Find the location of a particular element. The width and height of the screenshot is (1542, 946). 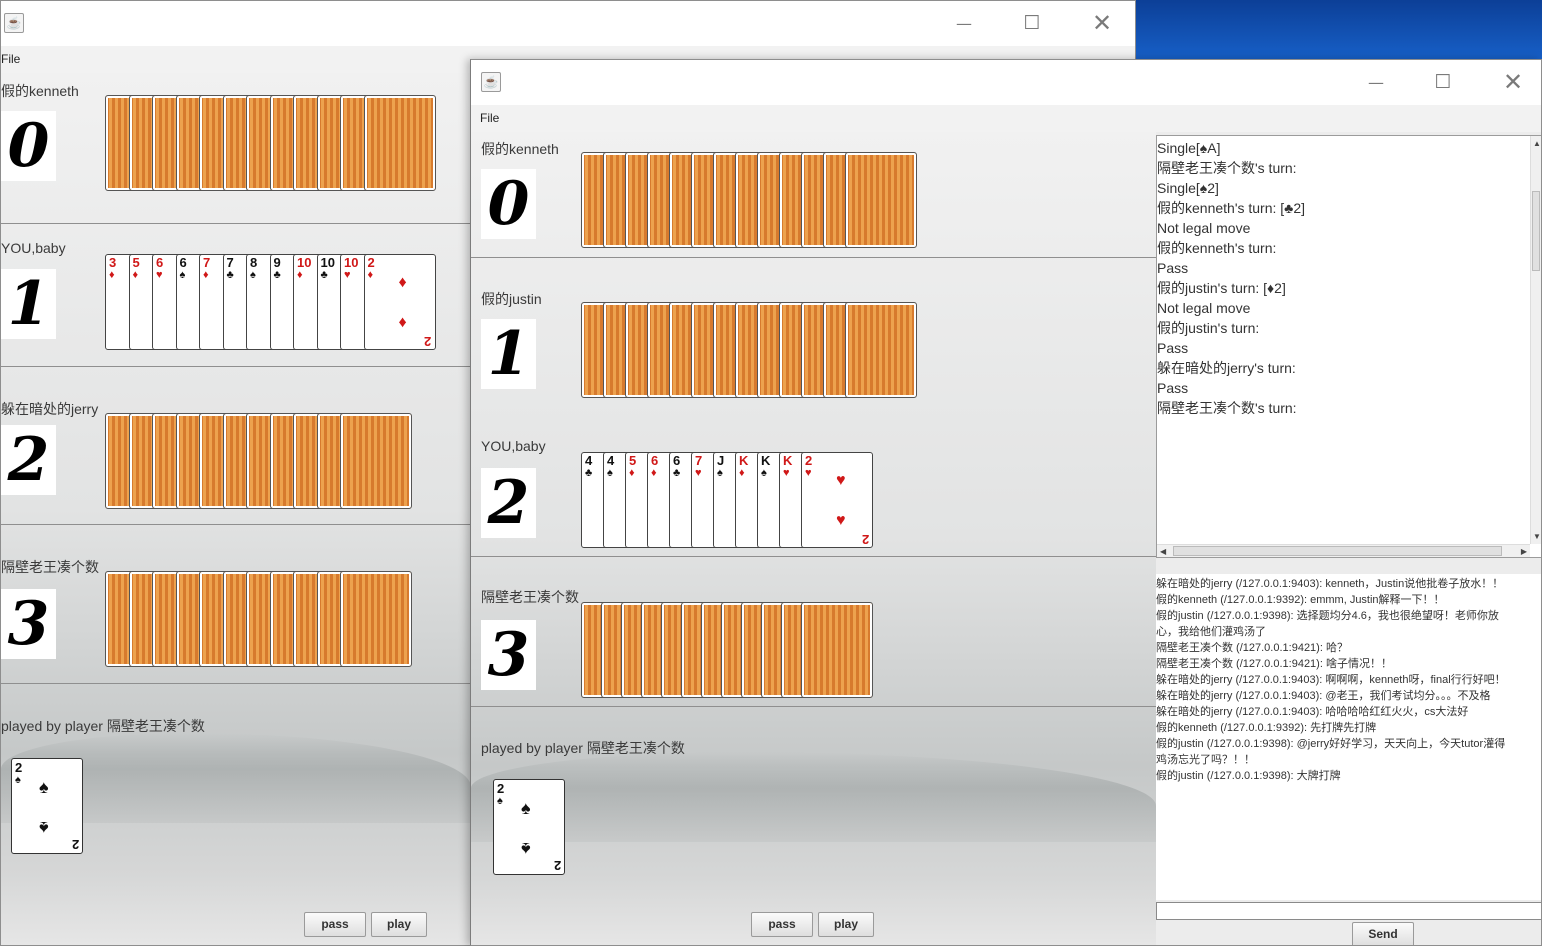

suit-icon: ♦ is located at coordinates (402, 322).